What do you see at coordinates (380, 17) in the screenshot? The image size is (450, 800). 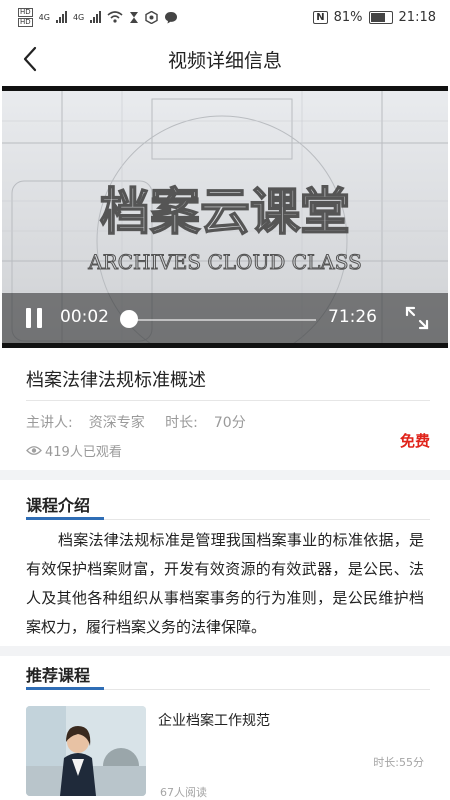 I see `battery-icon` at bounding box center [380, 17].